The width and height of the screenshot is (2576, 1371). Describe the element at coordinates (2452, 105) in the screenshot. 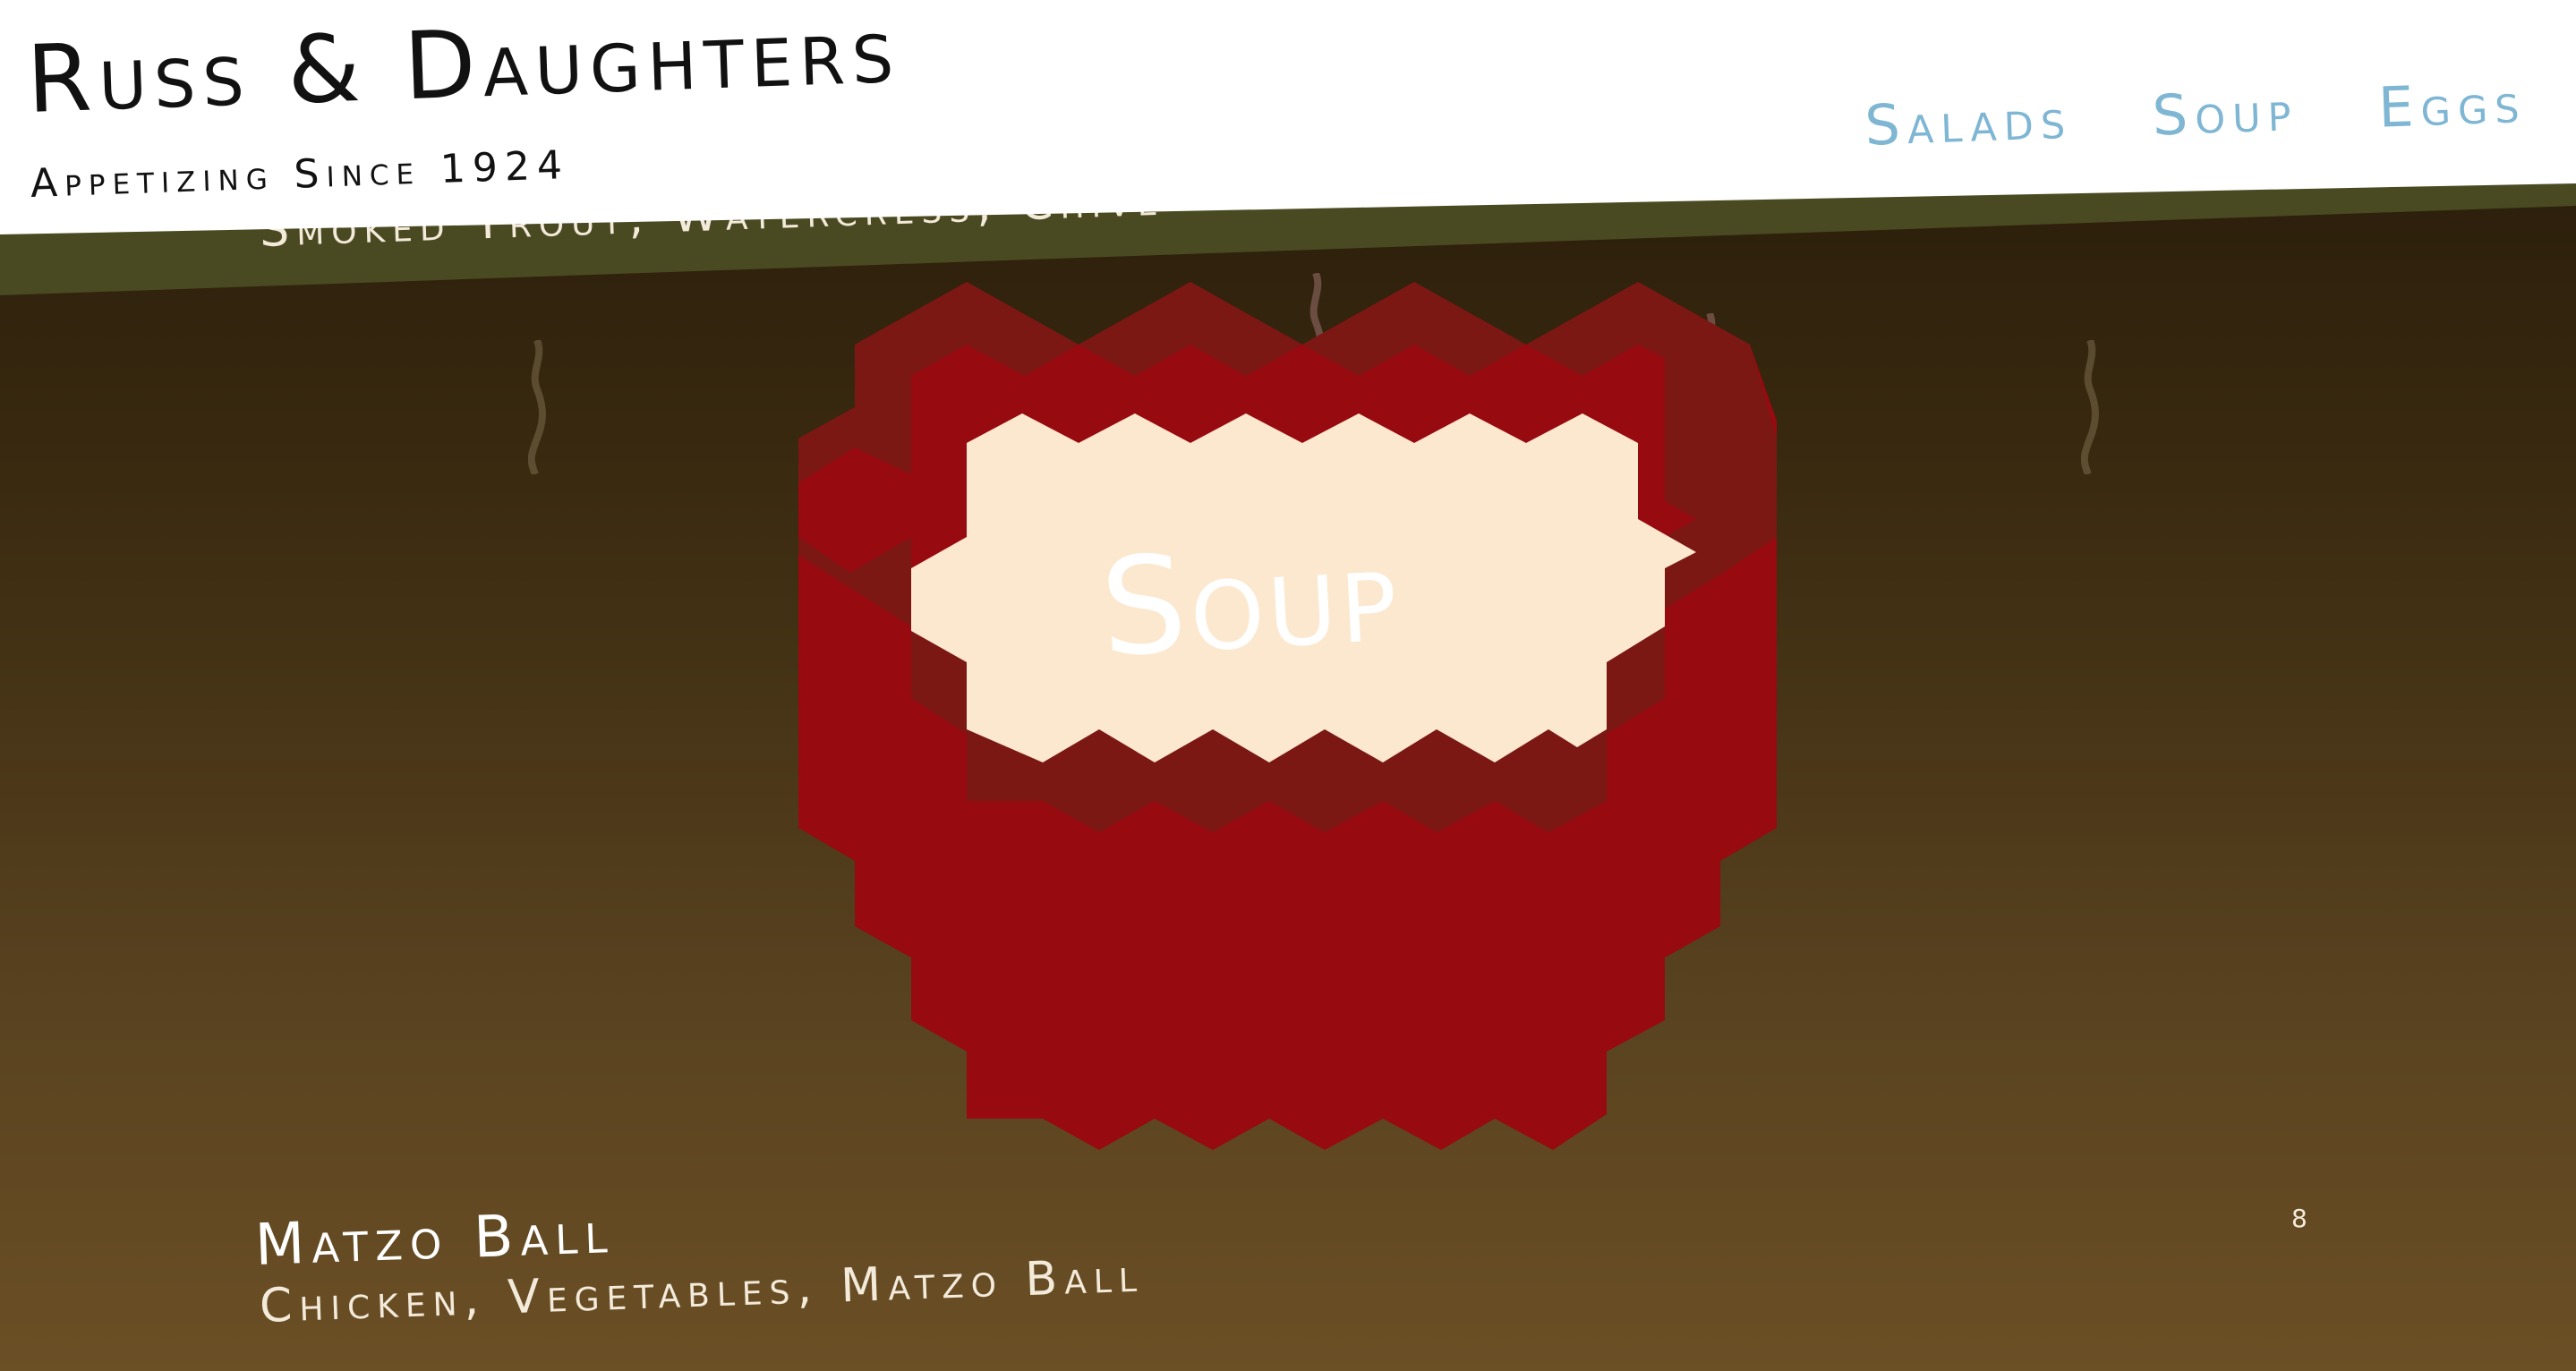

I see `nav-link-eggs: Eggs` at that location.